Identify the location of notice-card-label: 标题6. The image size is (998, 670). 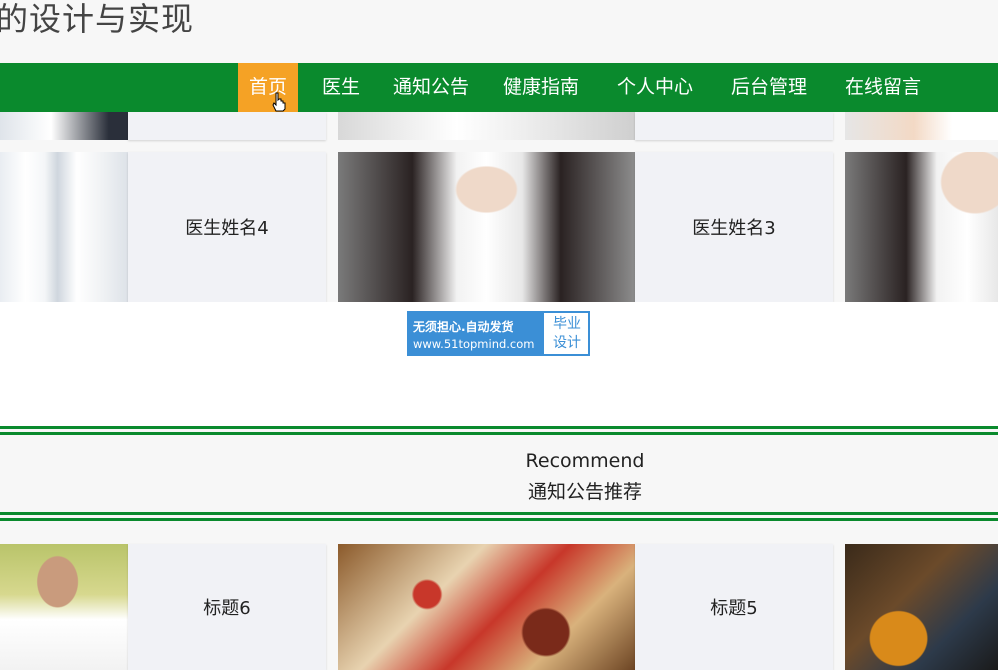
(227, 607).